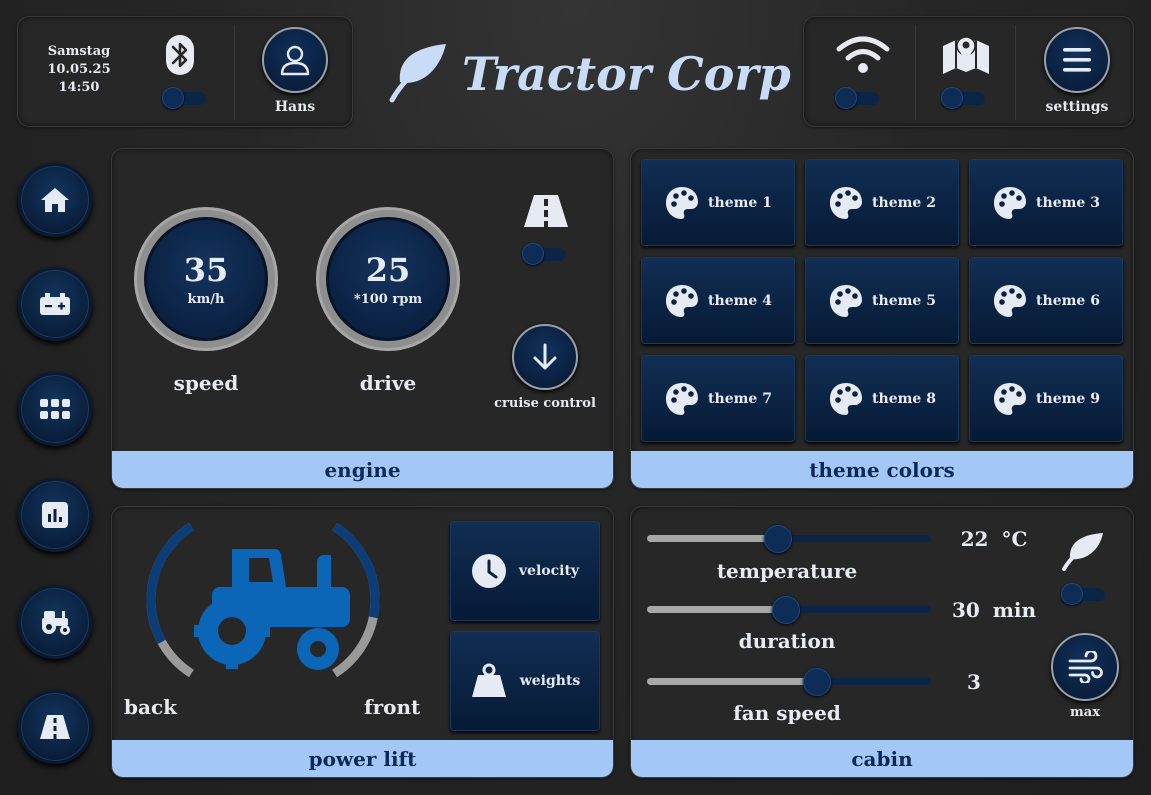 This screenshot has width=1151, height=795. I want to click on arrow-down-icon, so click(545, 356).